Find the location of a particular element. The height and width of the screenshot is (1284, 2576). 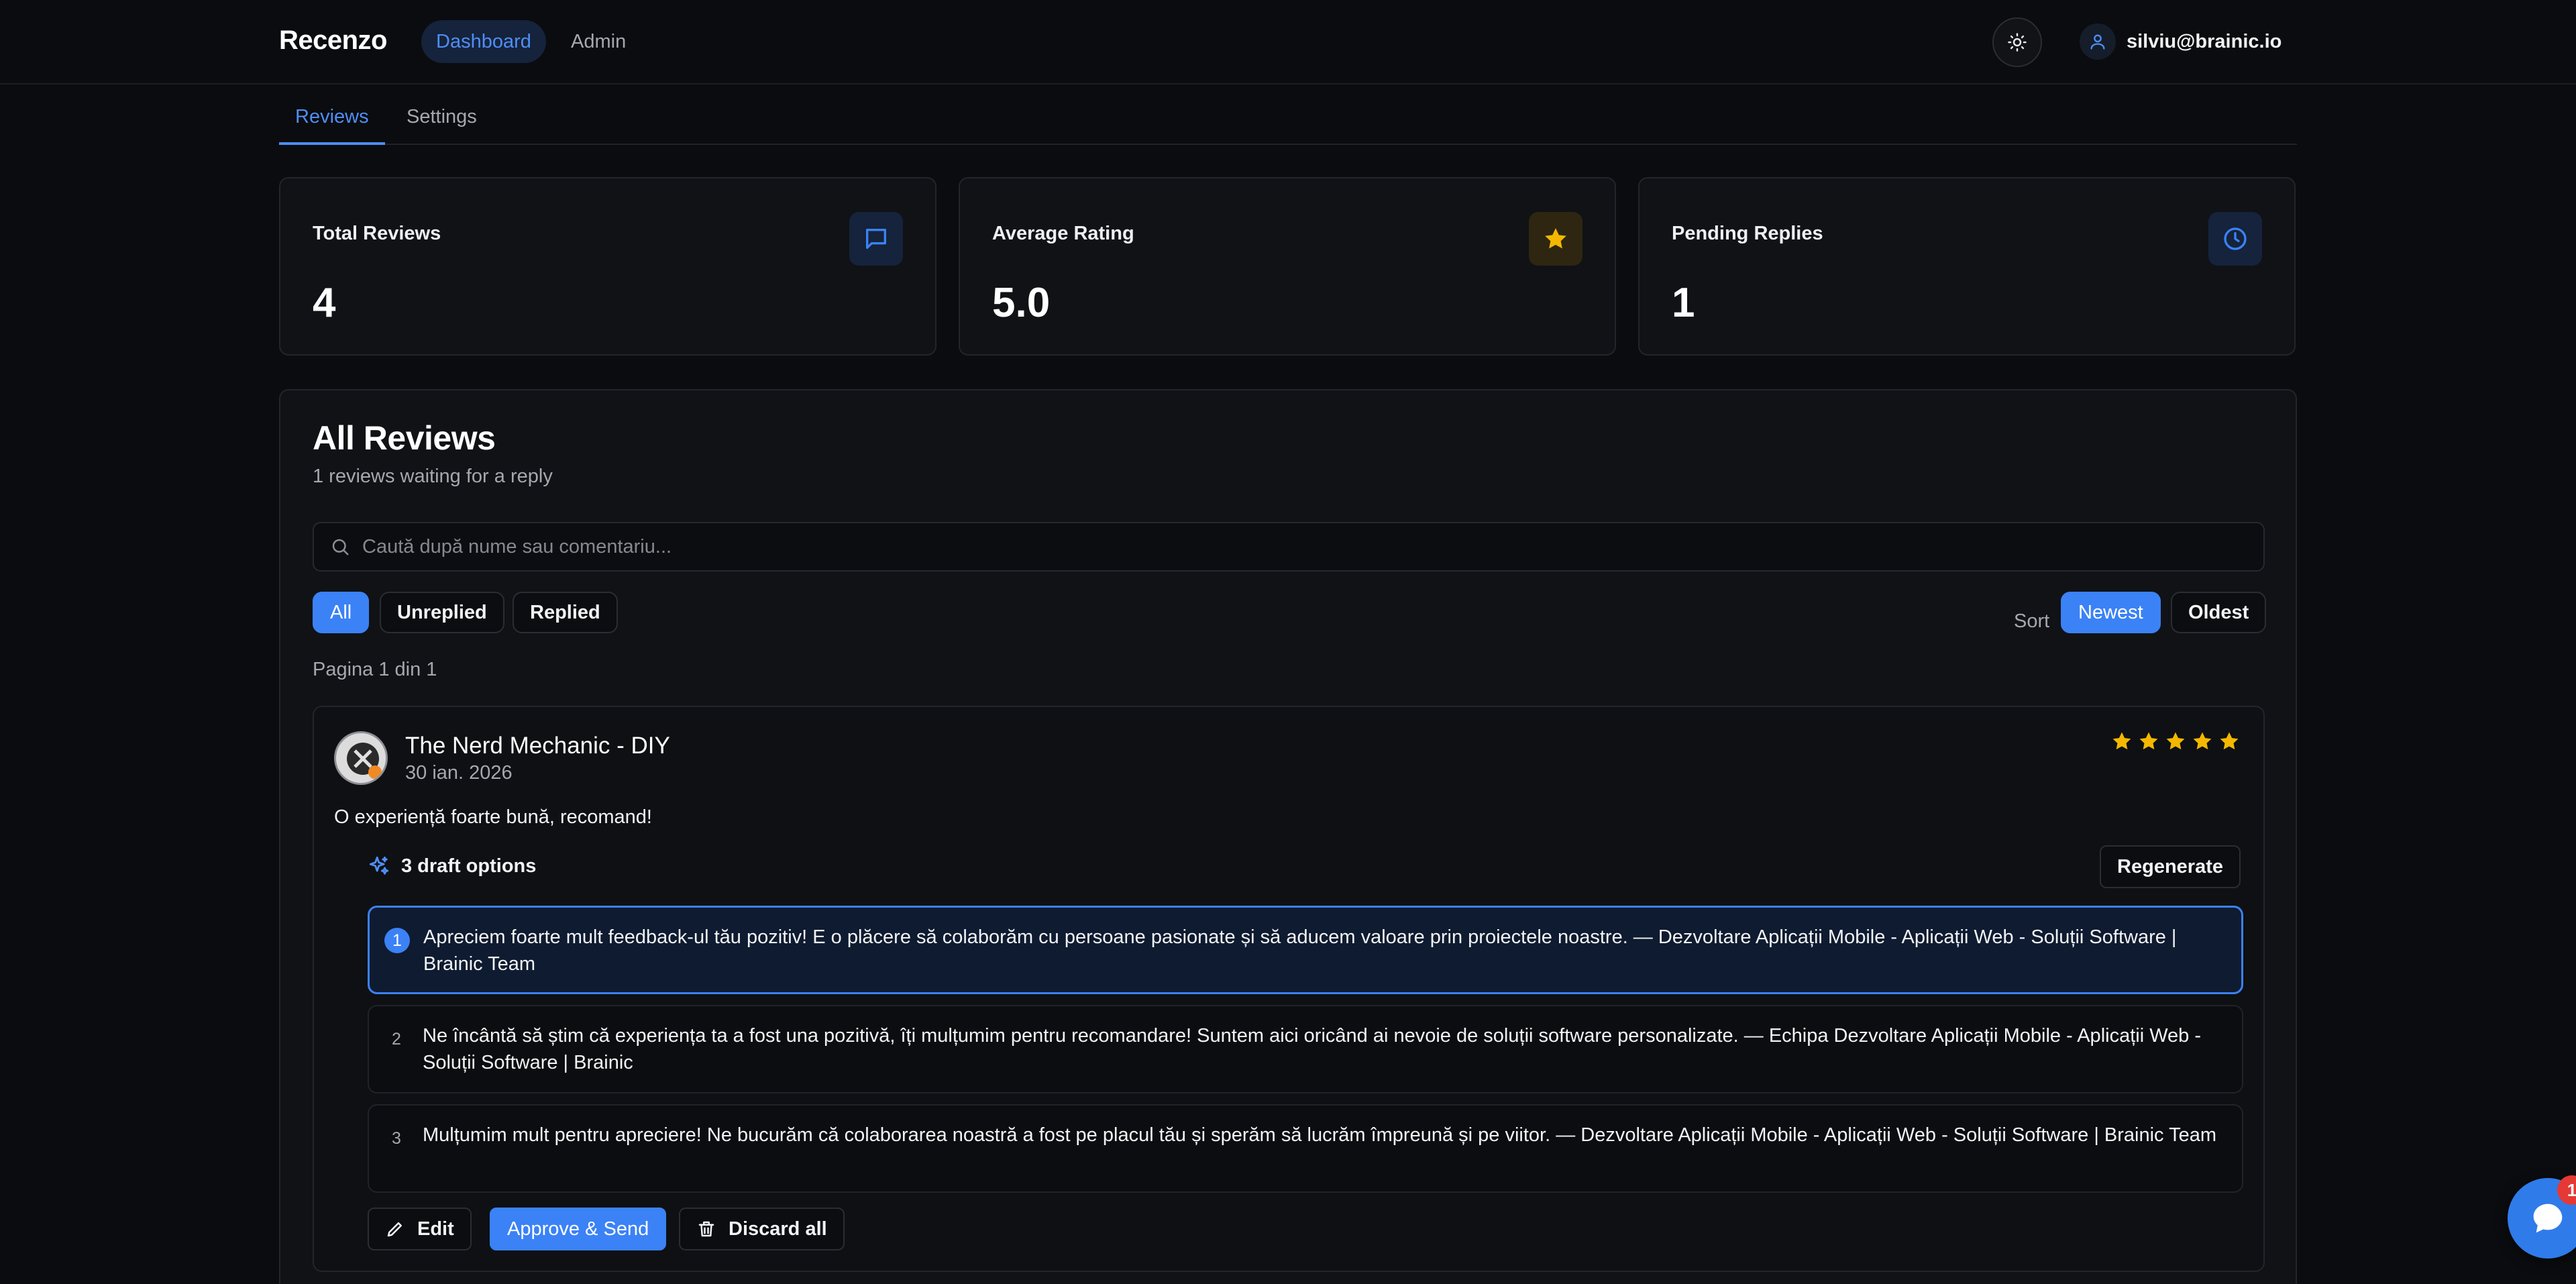

reviewer-name: The Nerd Mechanic - DIY is located at coordinates (537, 746).